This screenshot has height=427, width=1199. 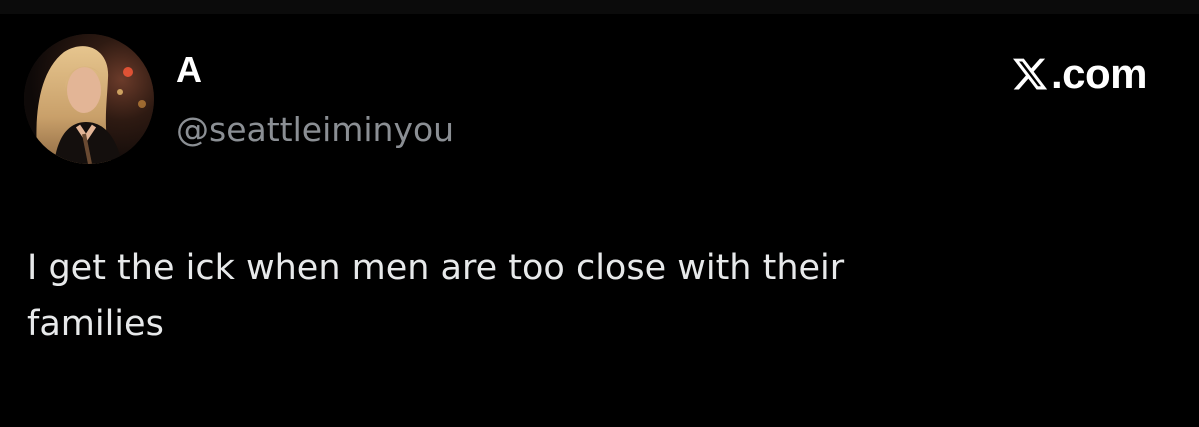 I want to click on avatar, so click(x=89, y=99).